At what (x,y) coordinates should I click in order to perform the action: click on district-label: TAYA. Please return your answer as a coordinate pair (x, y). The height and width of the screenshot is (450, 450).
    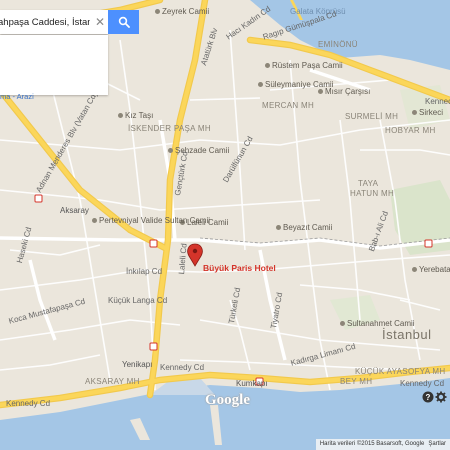
    Looking at the image, I should click on (368, 183).